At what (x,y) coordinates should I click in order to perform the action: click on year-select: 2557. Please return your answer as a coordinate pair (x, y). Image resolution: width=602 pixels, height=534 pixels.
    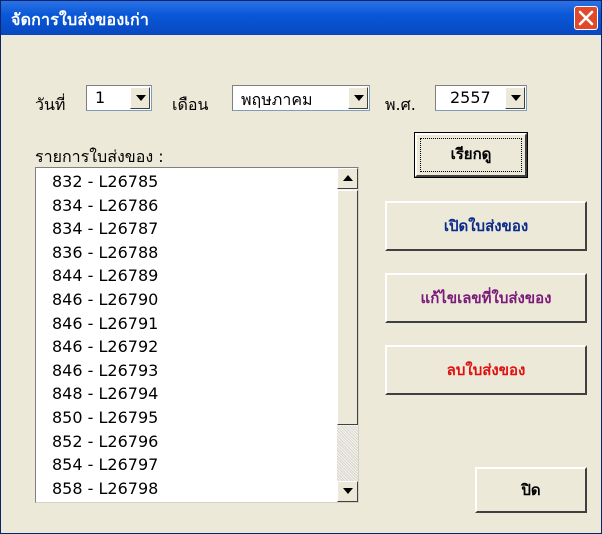
    Looking at the image, I should click on (481, 98).